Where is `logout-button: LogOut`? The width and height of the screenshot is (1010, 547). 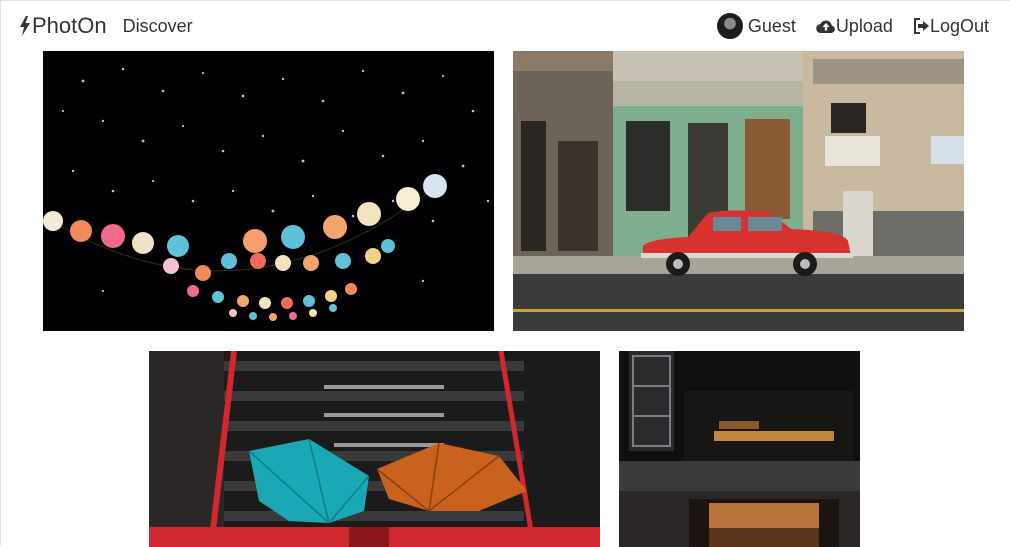 logout-button: LogOut is located at coordinates (951, 26).